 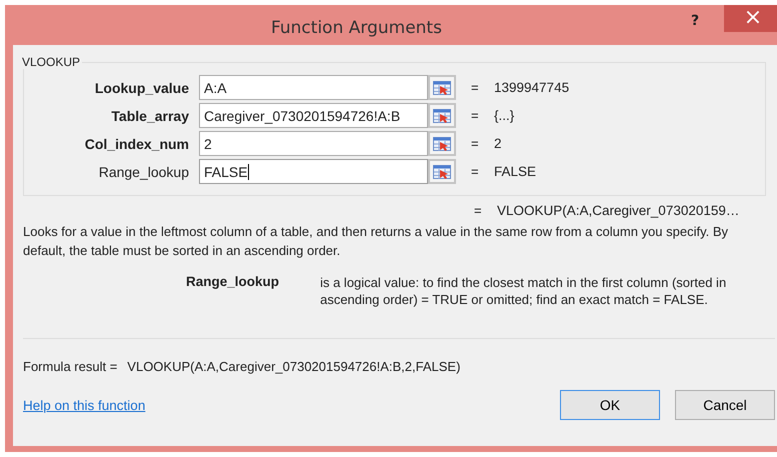 What do you see at coordinates (293, 366) in the screenshot?
I see `formula-result-value: VLOOKUP(A:A,Caregiver_0730201594726!A:B,2,FALSE)` at bounding box center [293, 366].